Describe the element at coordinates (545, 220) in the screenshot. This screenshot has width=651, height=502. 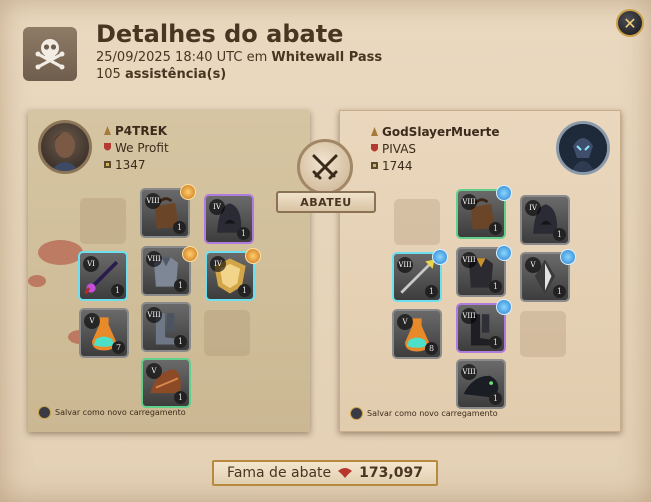
I see `victim-head-slot: IV 1` at that location.